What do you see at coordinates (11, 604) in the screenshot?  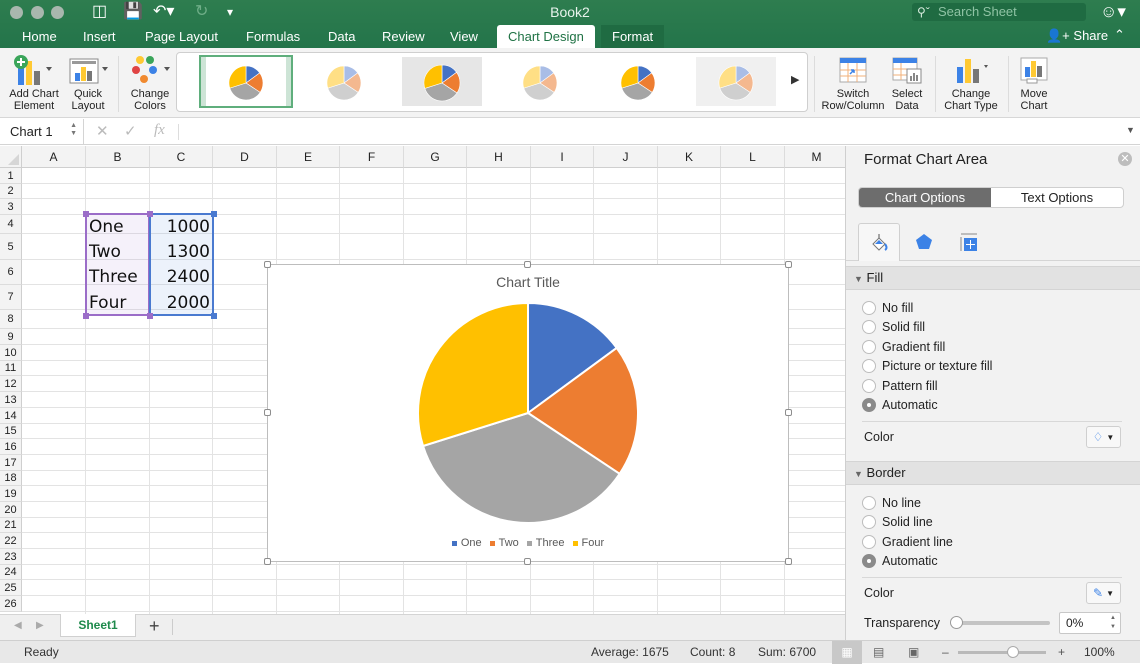 I see `row-header-26: 26` at bounding box center [11, 604].